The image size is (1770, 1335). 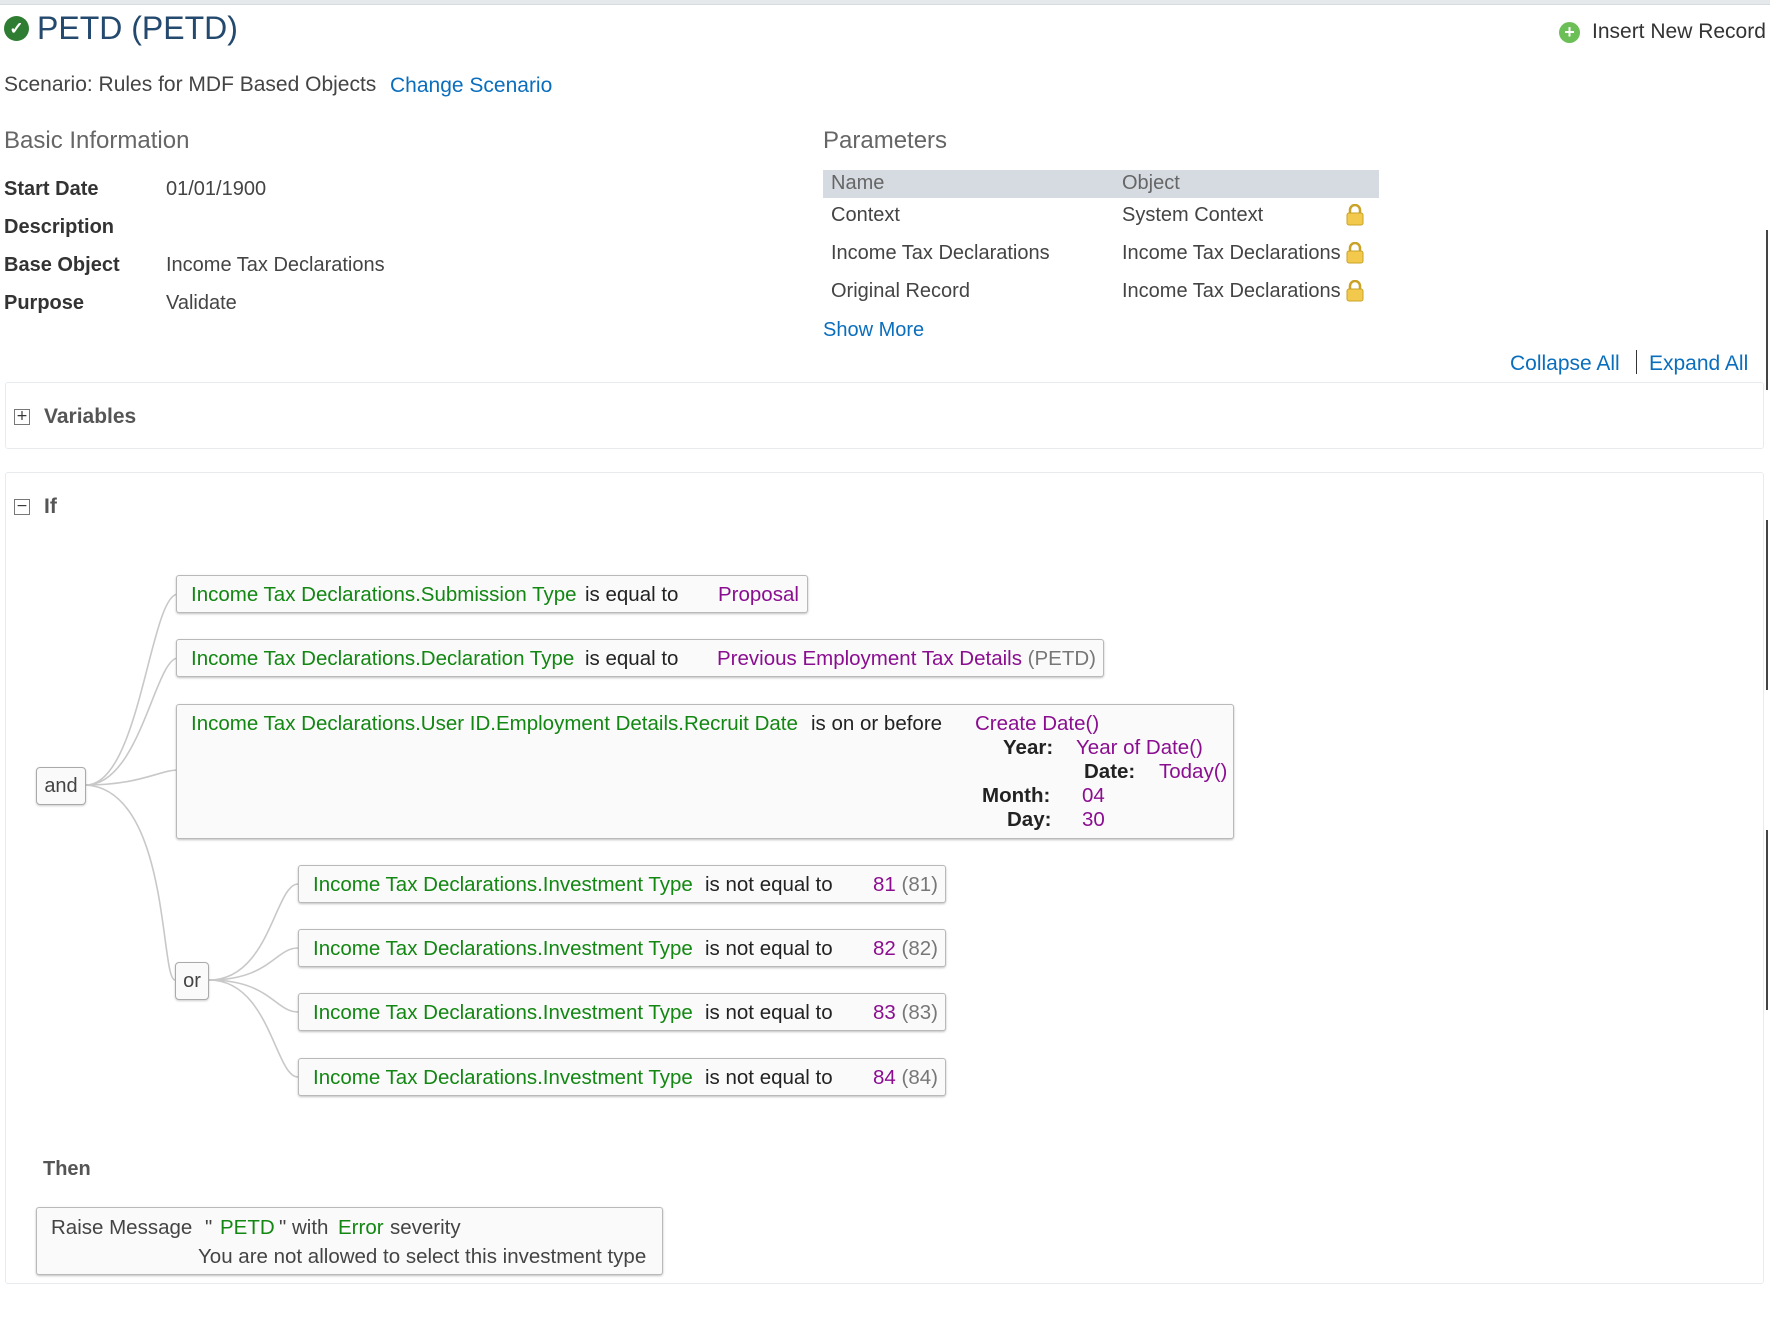 What do you see at coordinates (906, 658) in the screenshot?
I see `condition-value: Previous Employment Tax Details (PETD)` at bounding box center [906, 658].